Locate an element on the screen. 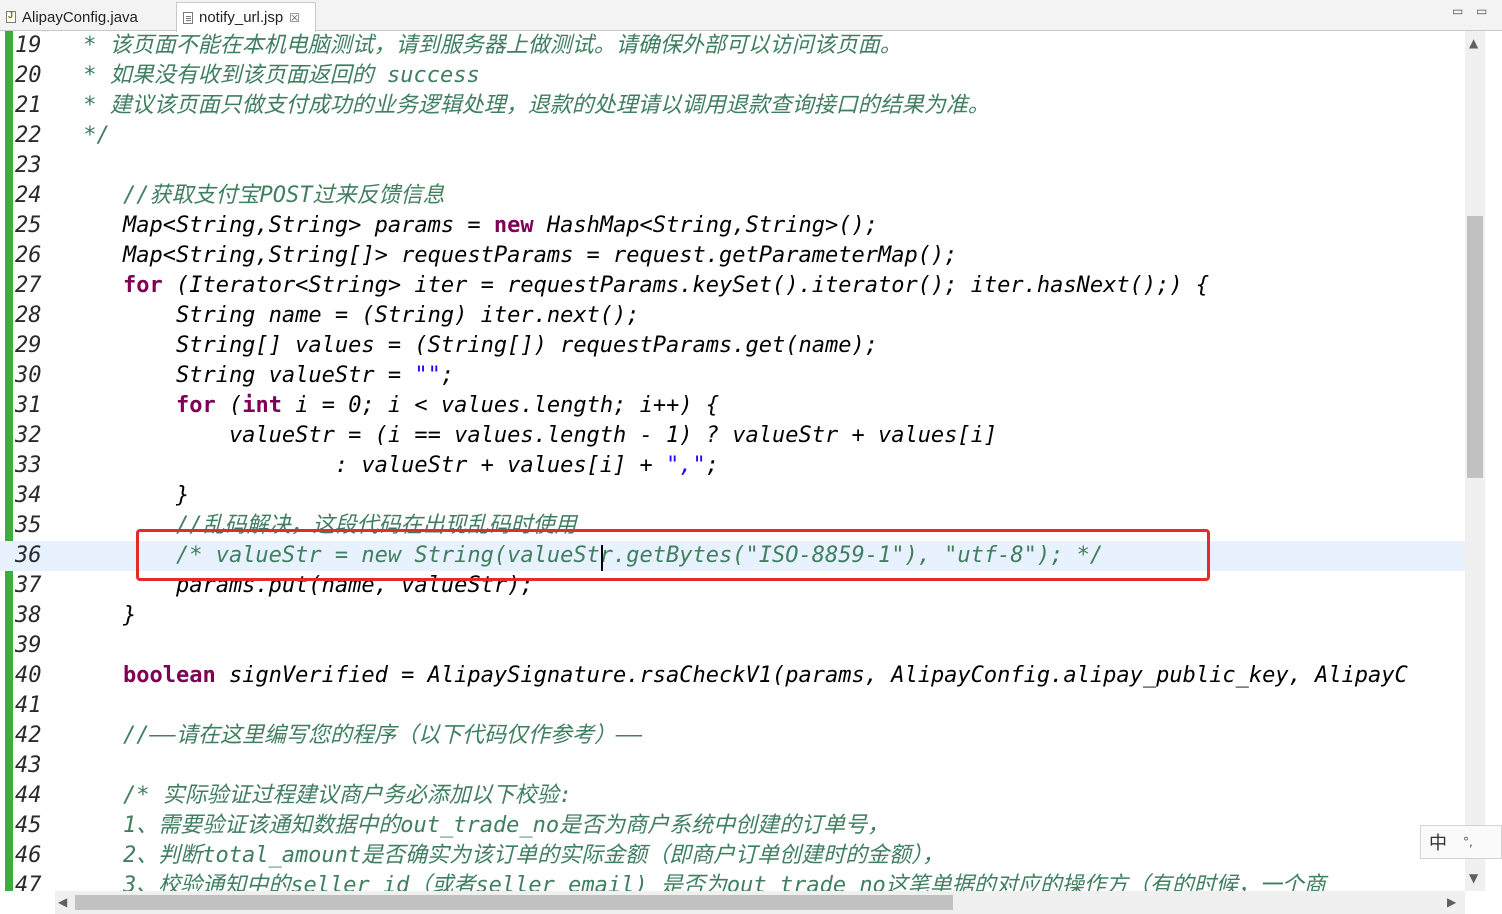 The image size is (1502, 914). tab-notify-url-jsp: notify_url.jsp ☒ is located at coordinates (246, 17).